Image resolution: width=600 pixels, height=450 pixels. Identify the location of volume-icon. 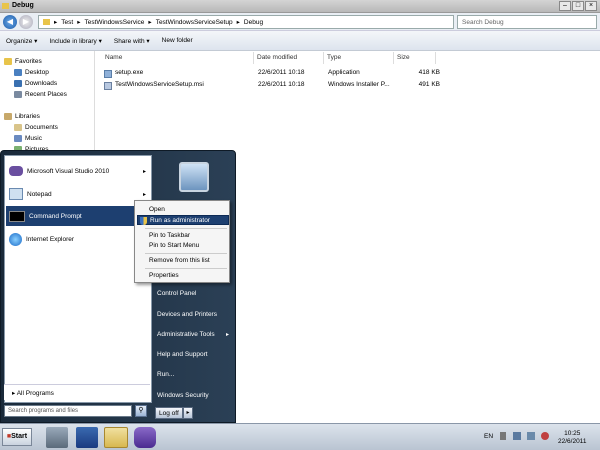
(545, 436).